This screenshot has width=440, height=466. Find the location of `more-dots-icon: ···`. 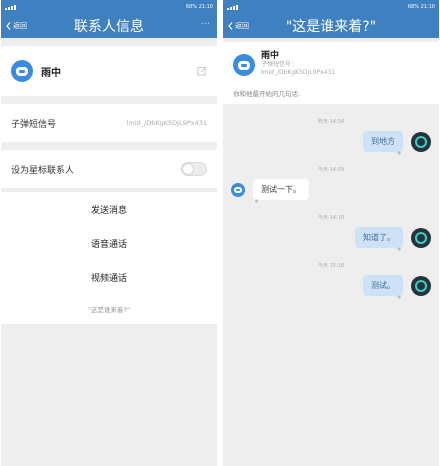

more-dots-icon: ··· is located at coordinates (205, 25).